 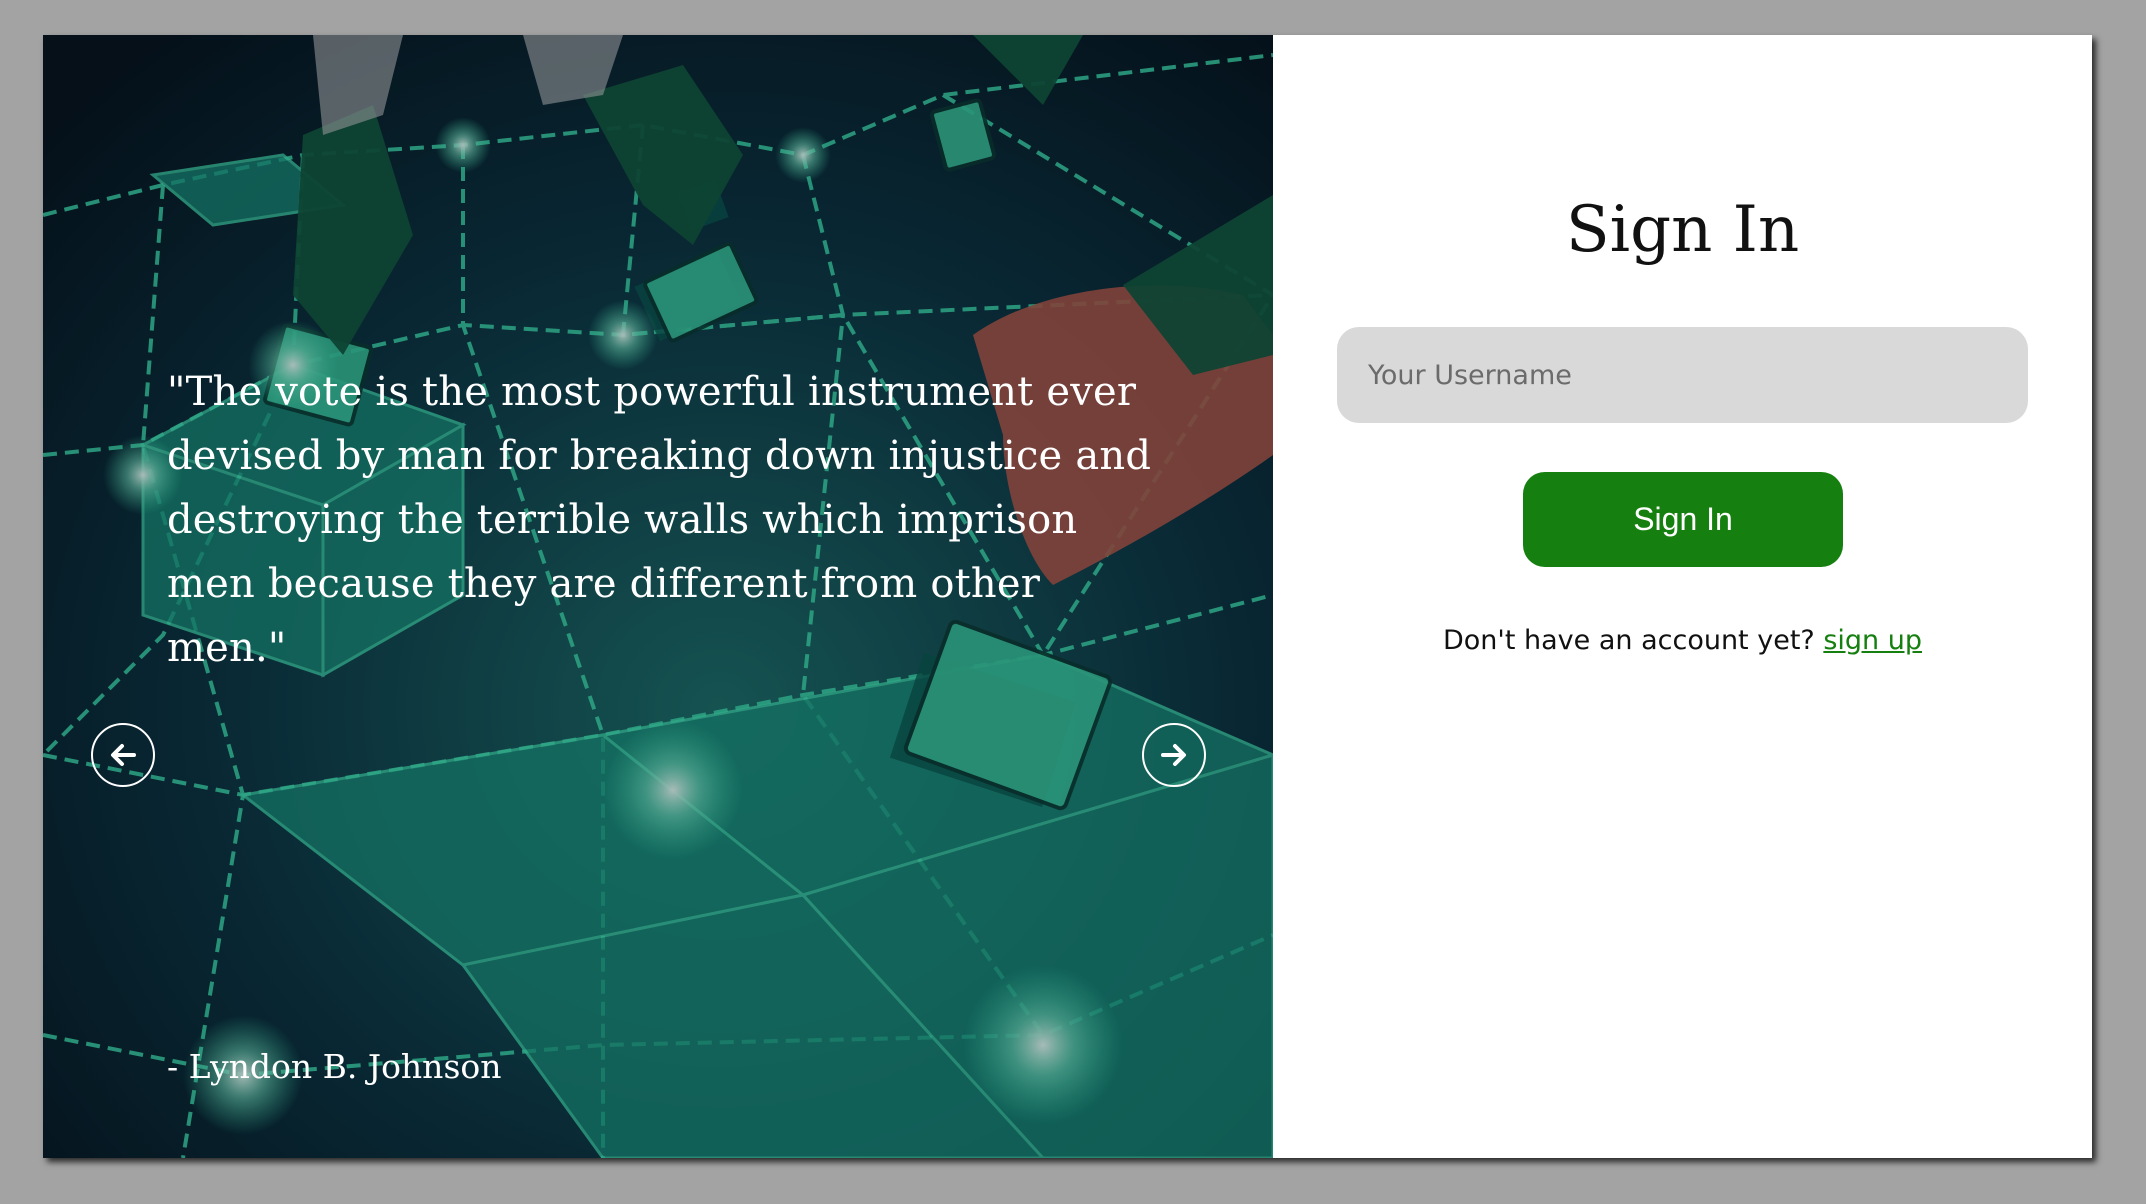 I want to click on arrow-right-icon, so click(x=1173, y=755).